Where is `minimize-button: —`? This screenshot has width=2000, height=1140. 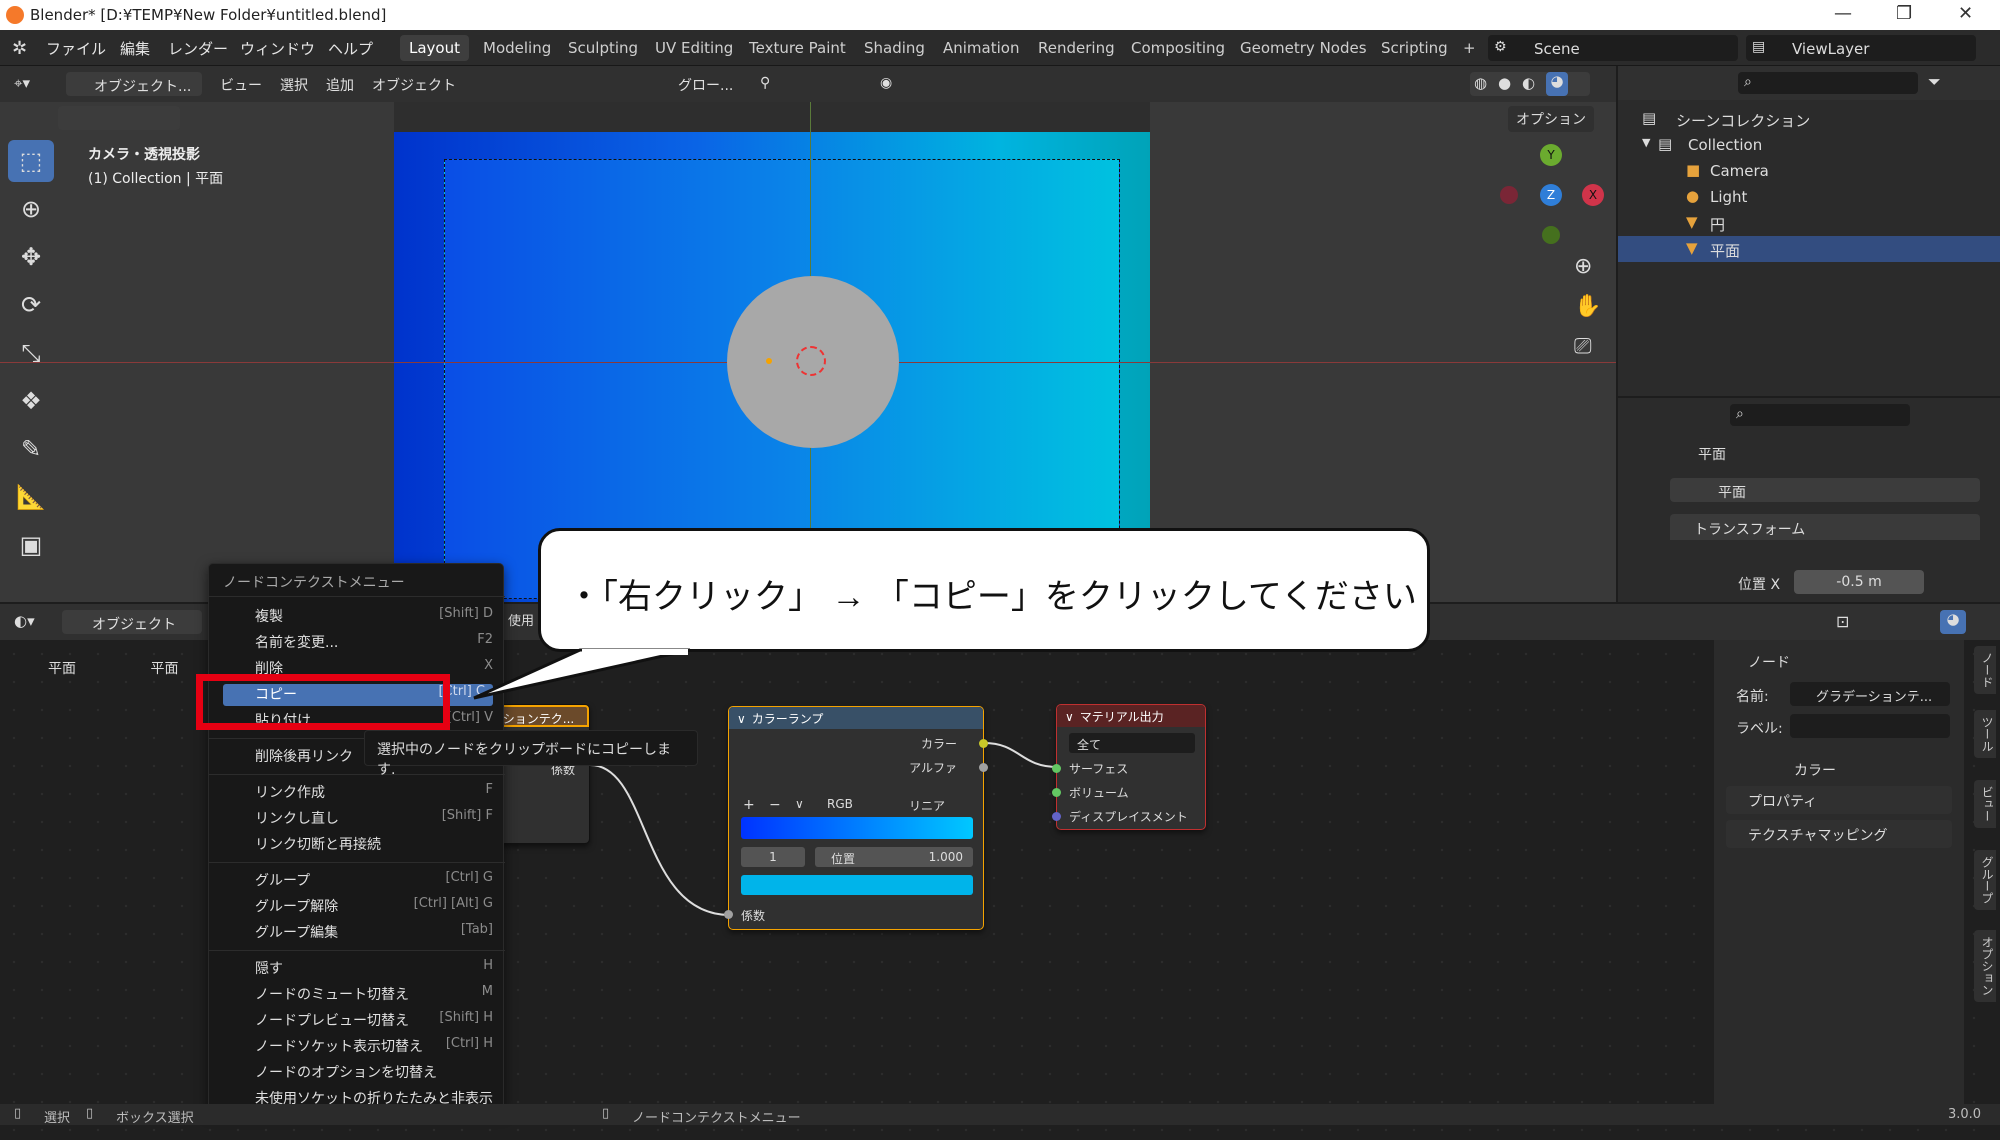
minimize-button: — is located at coordinates (1843, 13).